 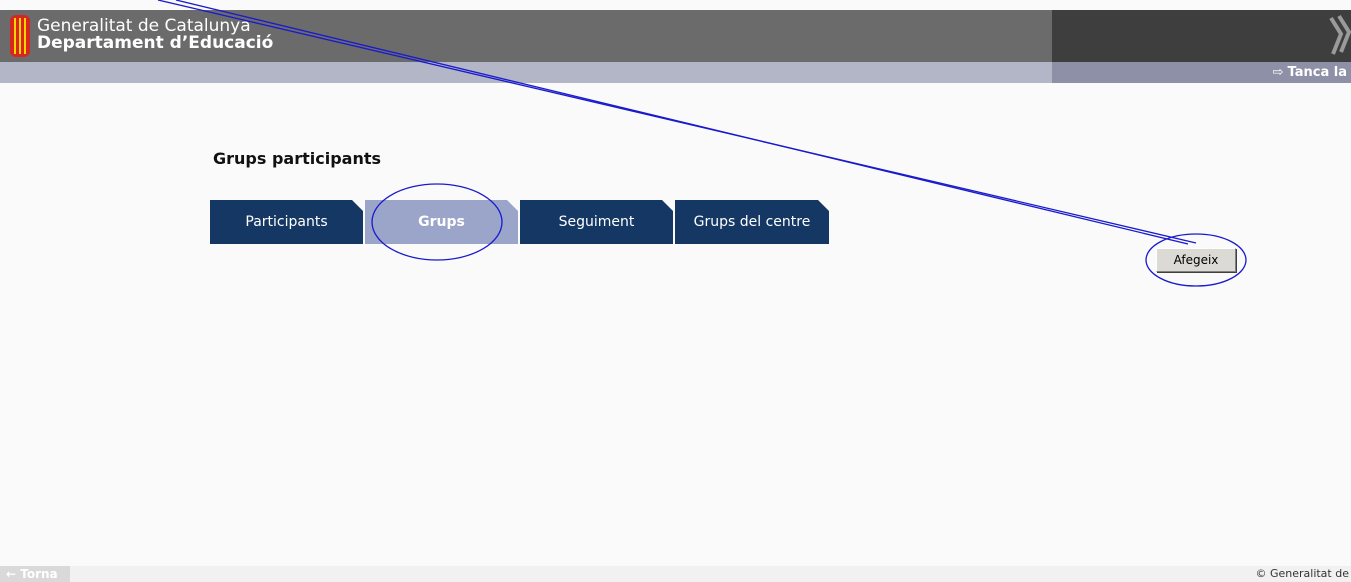 I want to click on generalitat-logo-icon, so click(x=20, y=36).